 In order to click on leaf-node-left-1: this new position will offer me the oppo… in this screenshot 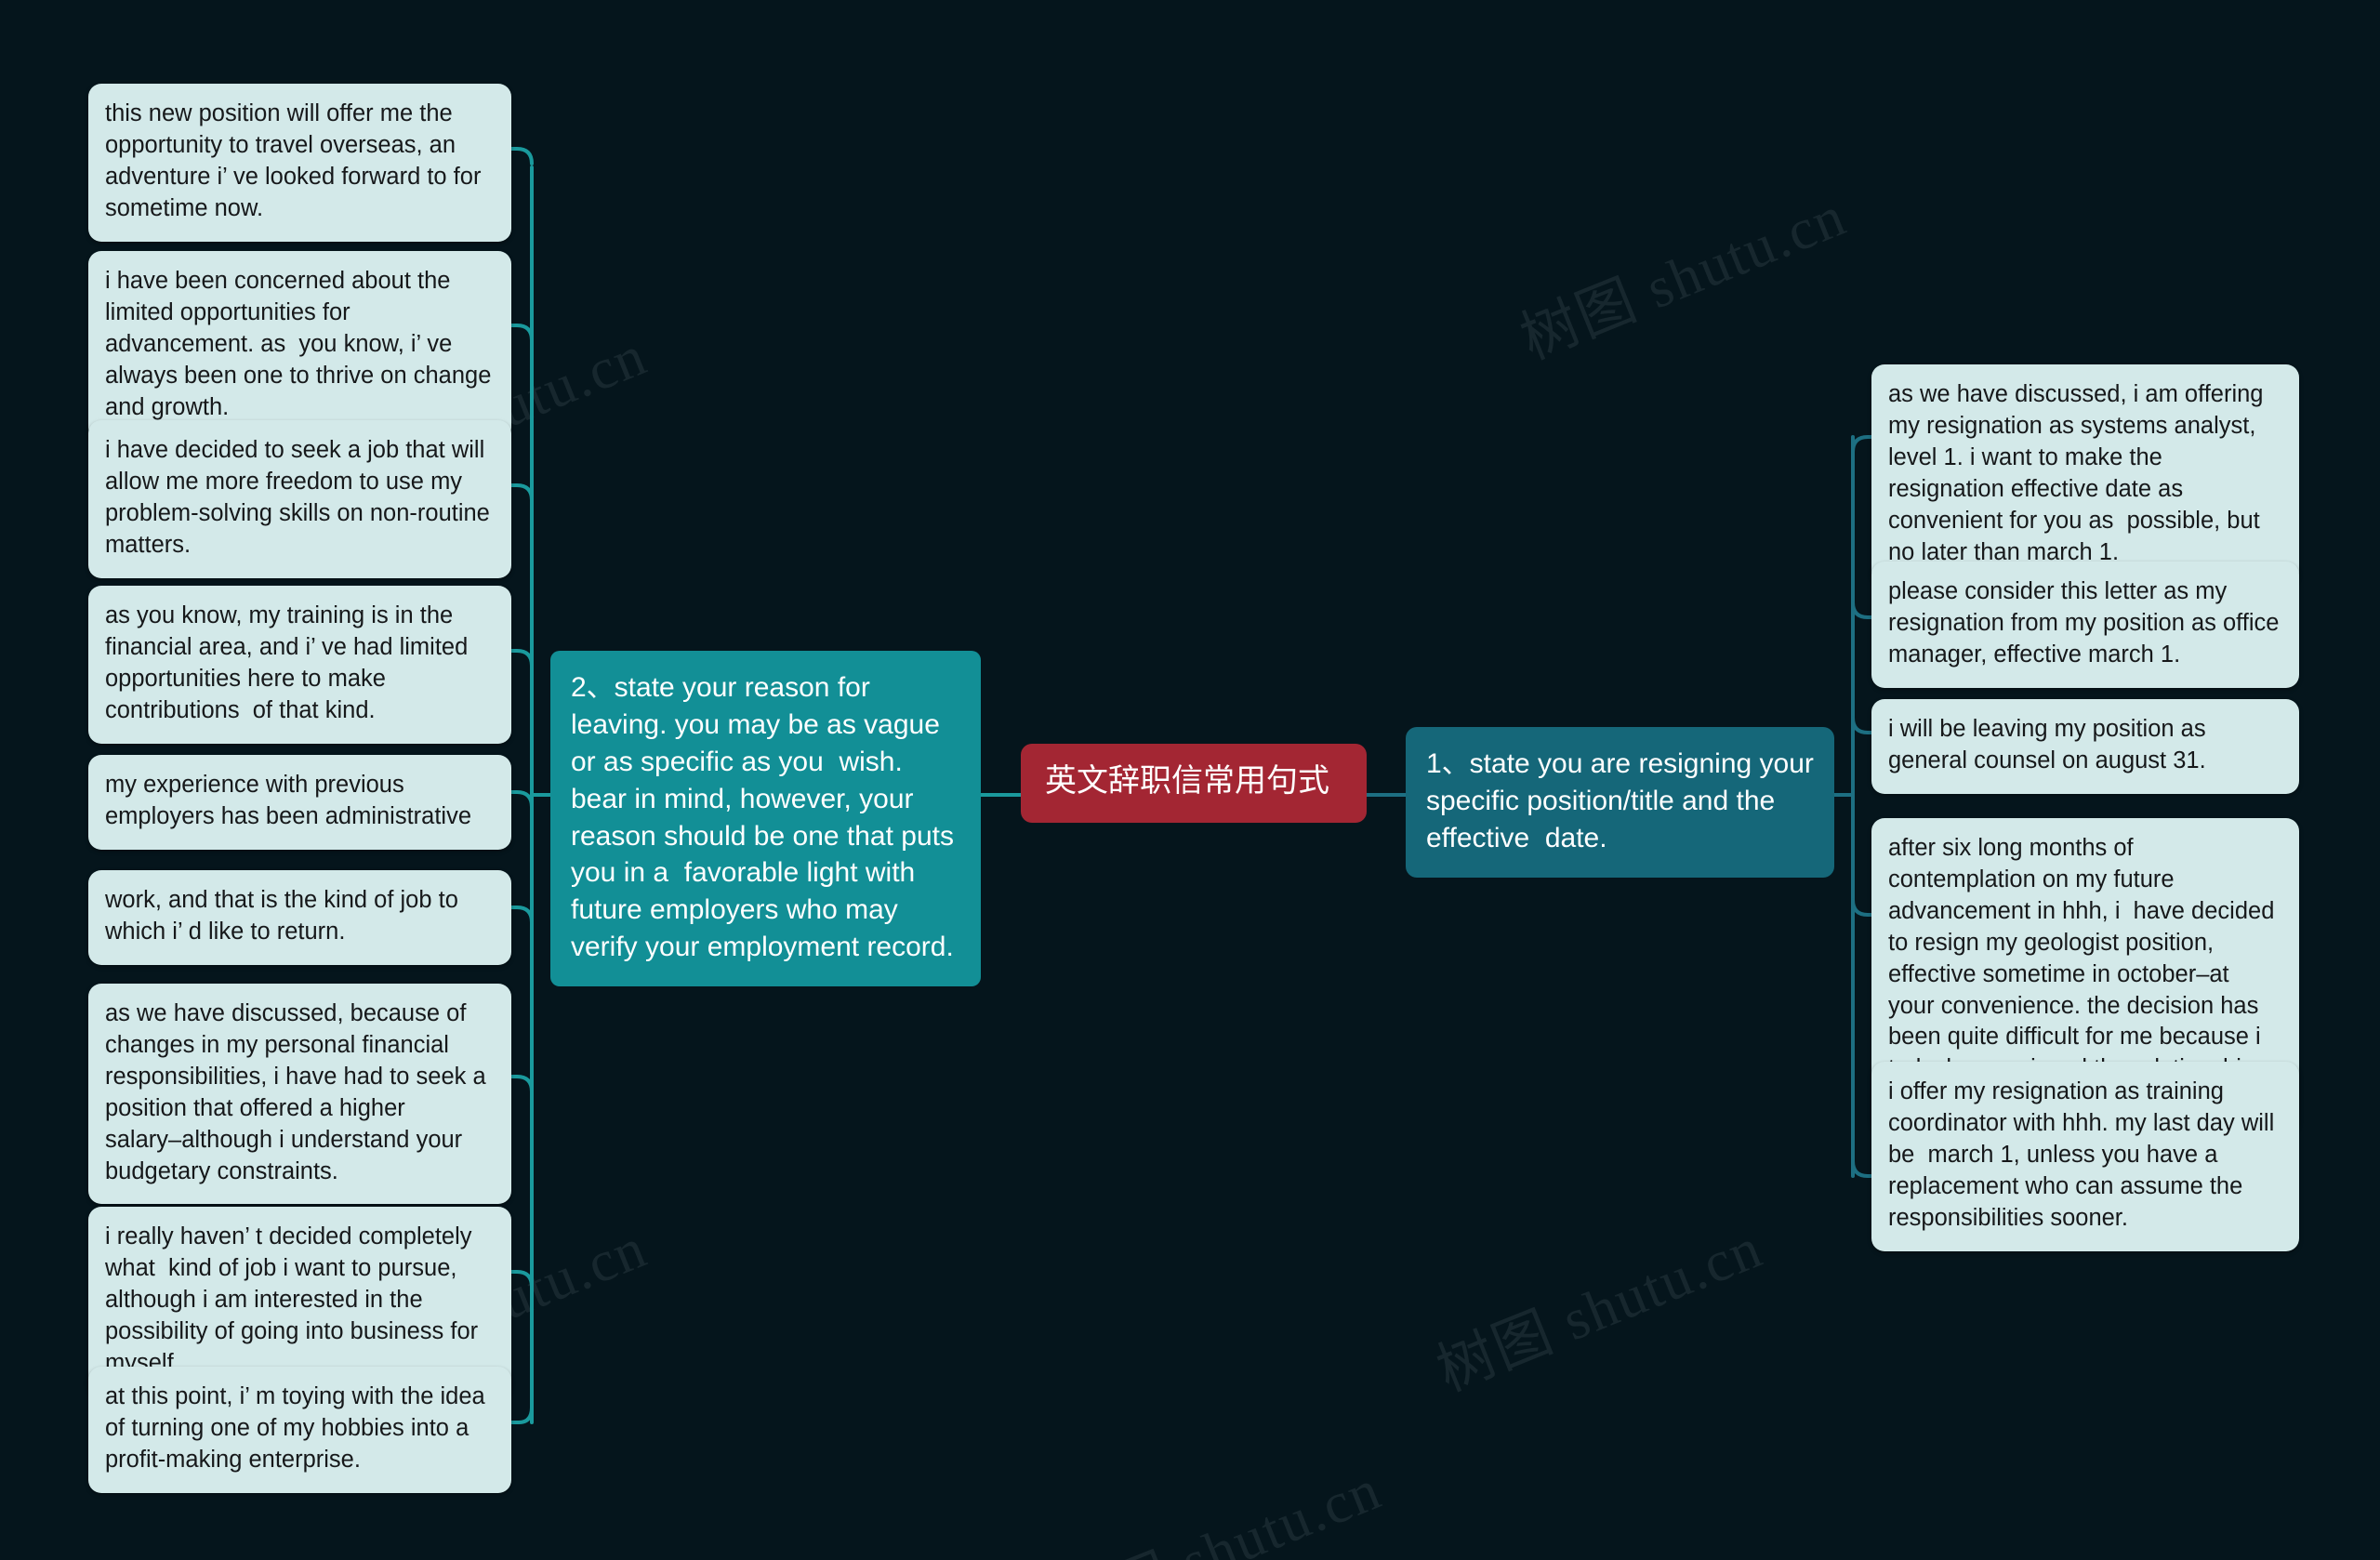, I will do `click(299, 163)`.